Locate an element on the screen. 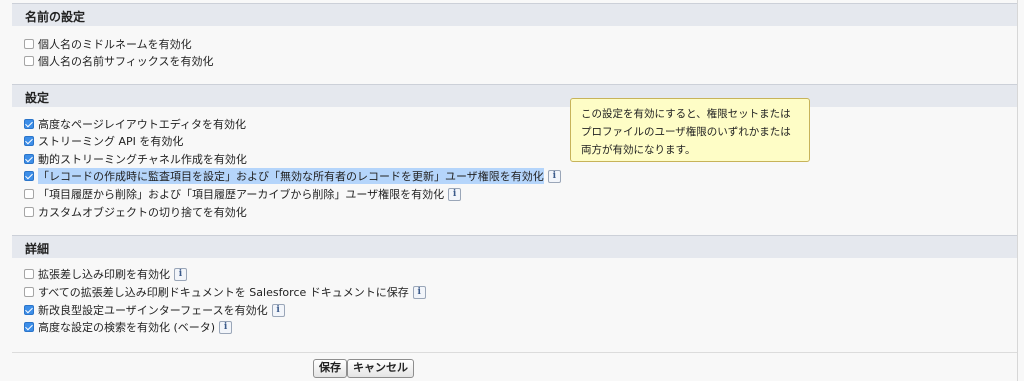  option-label: ストリーミング API を有効化 is located at coordinates (111, 141).